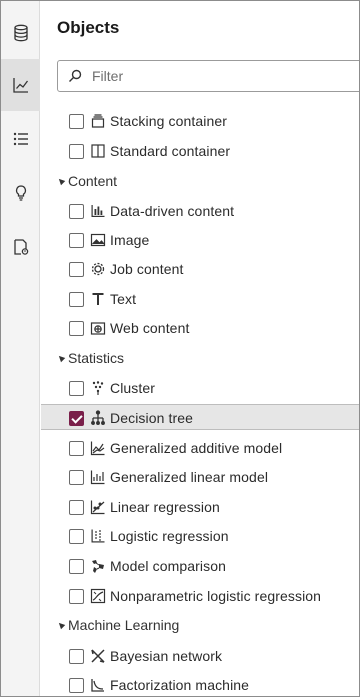 Image resolution: width=360 pixels, height=697 pixels. What do you see at coordinates (200, 269) in the screenshot?
I see `list-item-job-content: Job content` at bounding box center [200, 269].